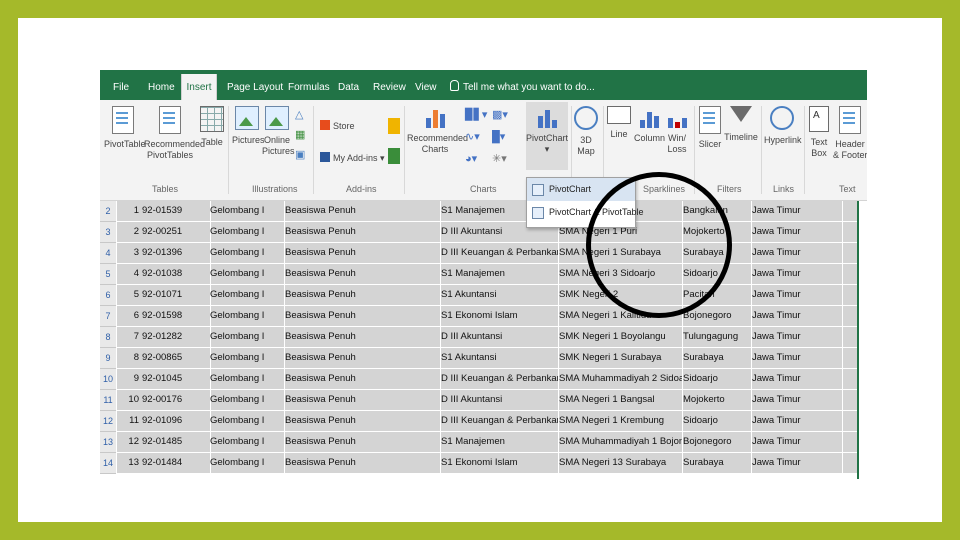  What do you see at coordinates (212, 127) in the screenshot?
I see `table-button: Table` at bounding box center [212, 127].